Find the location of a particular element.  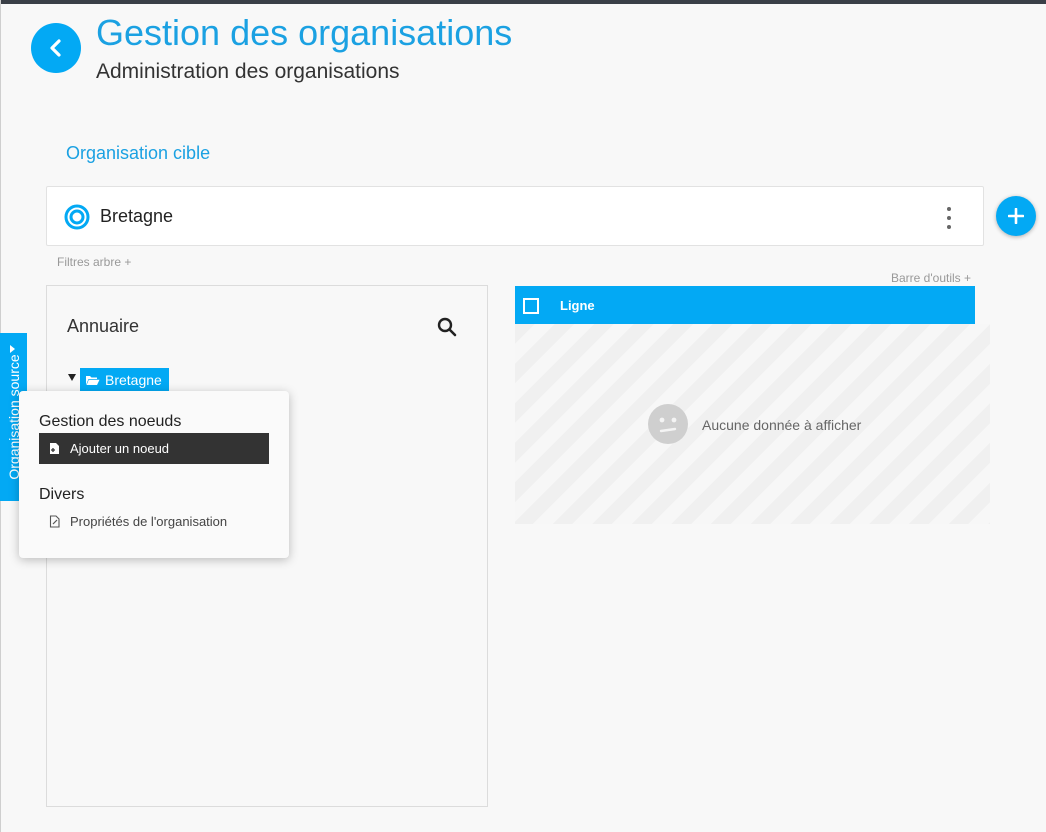

add-node-icon is located at coordinates (54, 448).